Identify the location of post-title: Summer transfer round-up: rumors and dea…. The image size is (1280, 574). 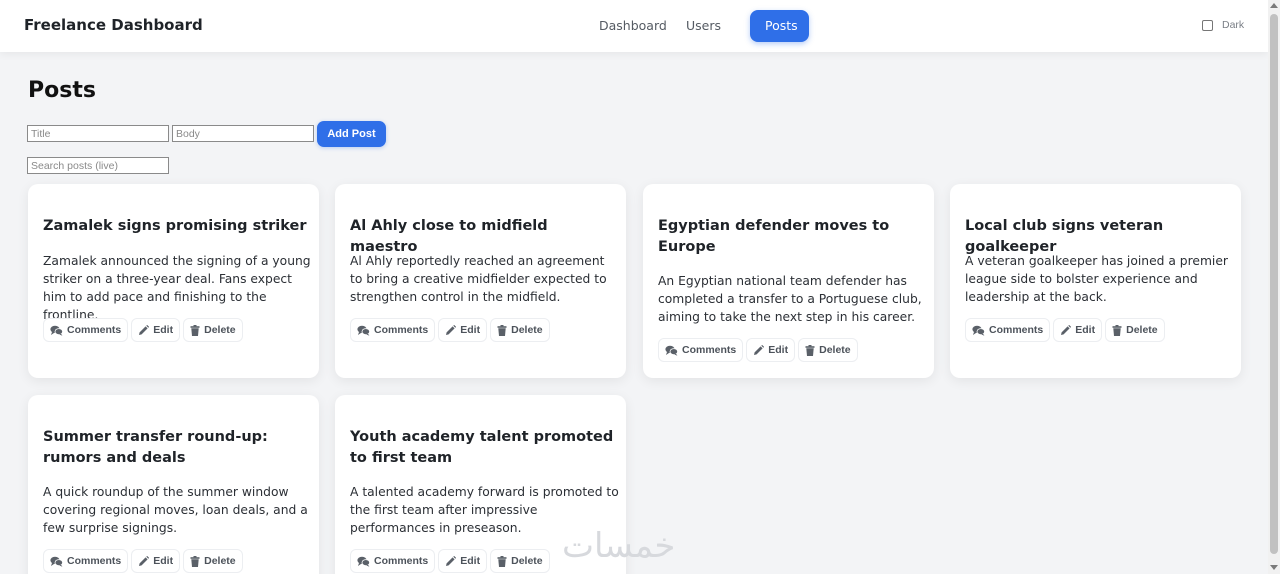
(155, 447).